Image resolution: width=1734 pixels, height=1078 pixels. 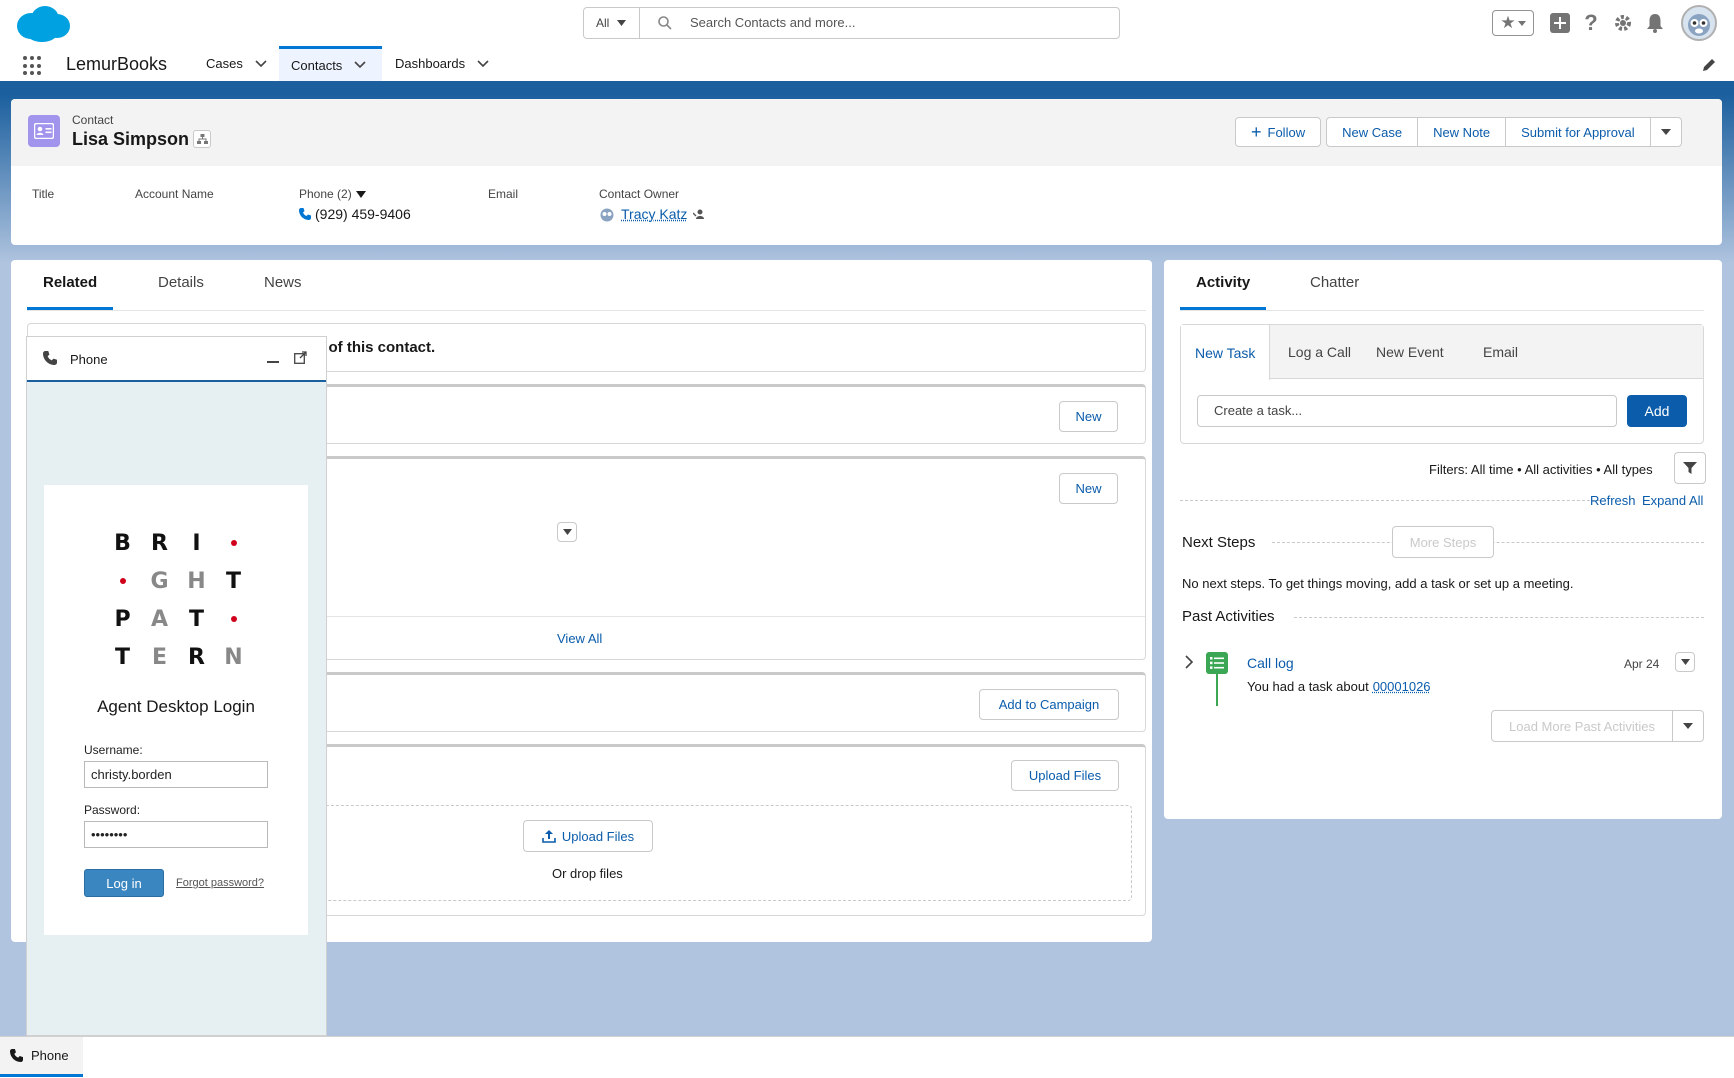 What do you see at coordinates (1226, 352) in the screenshot?
I see `composer-tab-new-task: New Task` at bounding box center [1226, 352].